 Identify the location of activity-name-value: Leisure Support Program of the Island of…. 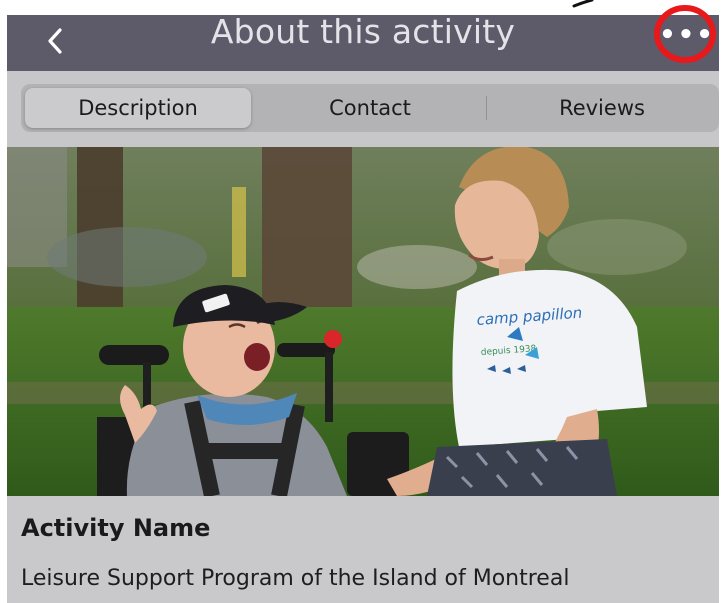
(295, 578).